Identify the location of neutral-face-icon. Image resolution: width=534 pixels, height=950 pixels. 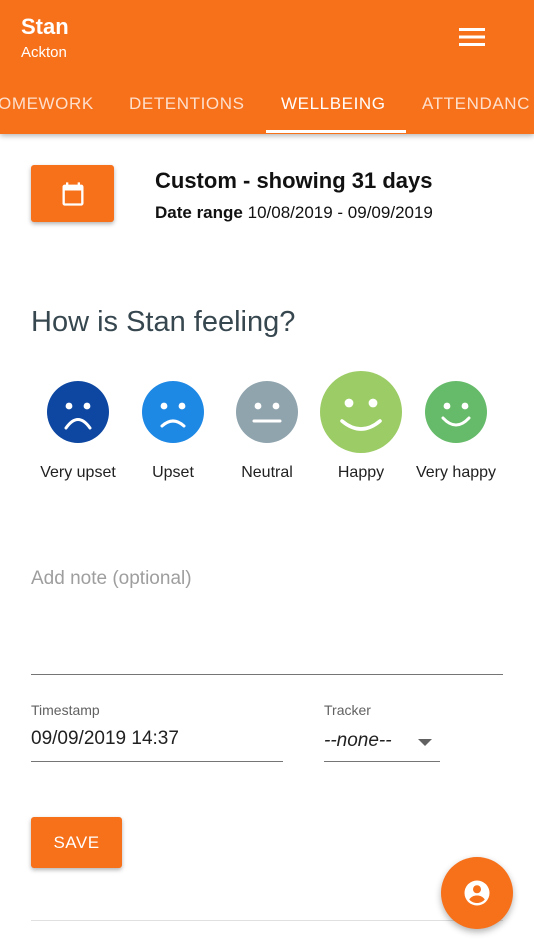
(267, 412).